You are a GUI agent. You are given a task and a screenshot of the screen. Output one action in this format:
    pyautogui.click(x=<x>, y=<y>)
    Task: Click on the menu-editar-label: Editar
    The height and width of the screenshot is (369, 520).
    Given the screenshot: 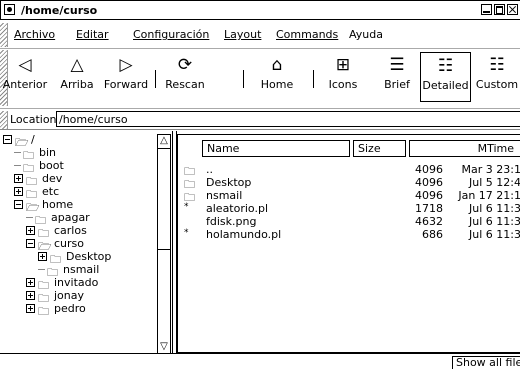 What is the action you would take?
    pyautogui.click(x=92, y=34)
    